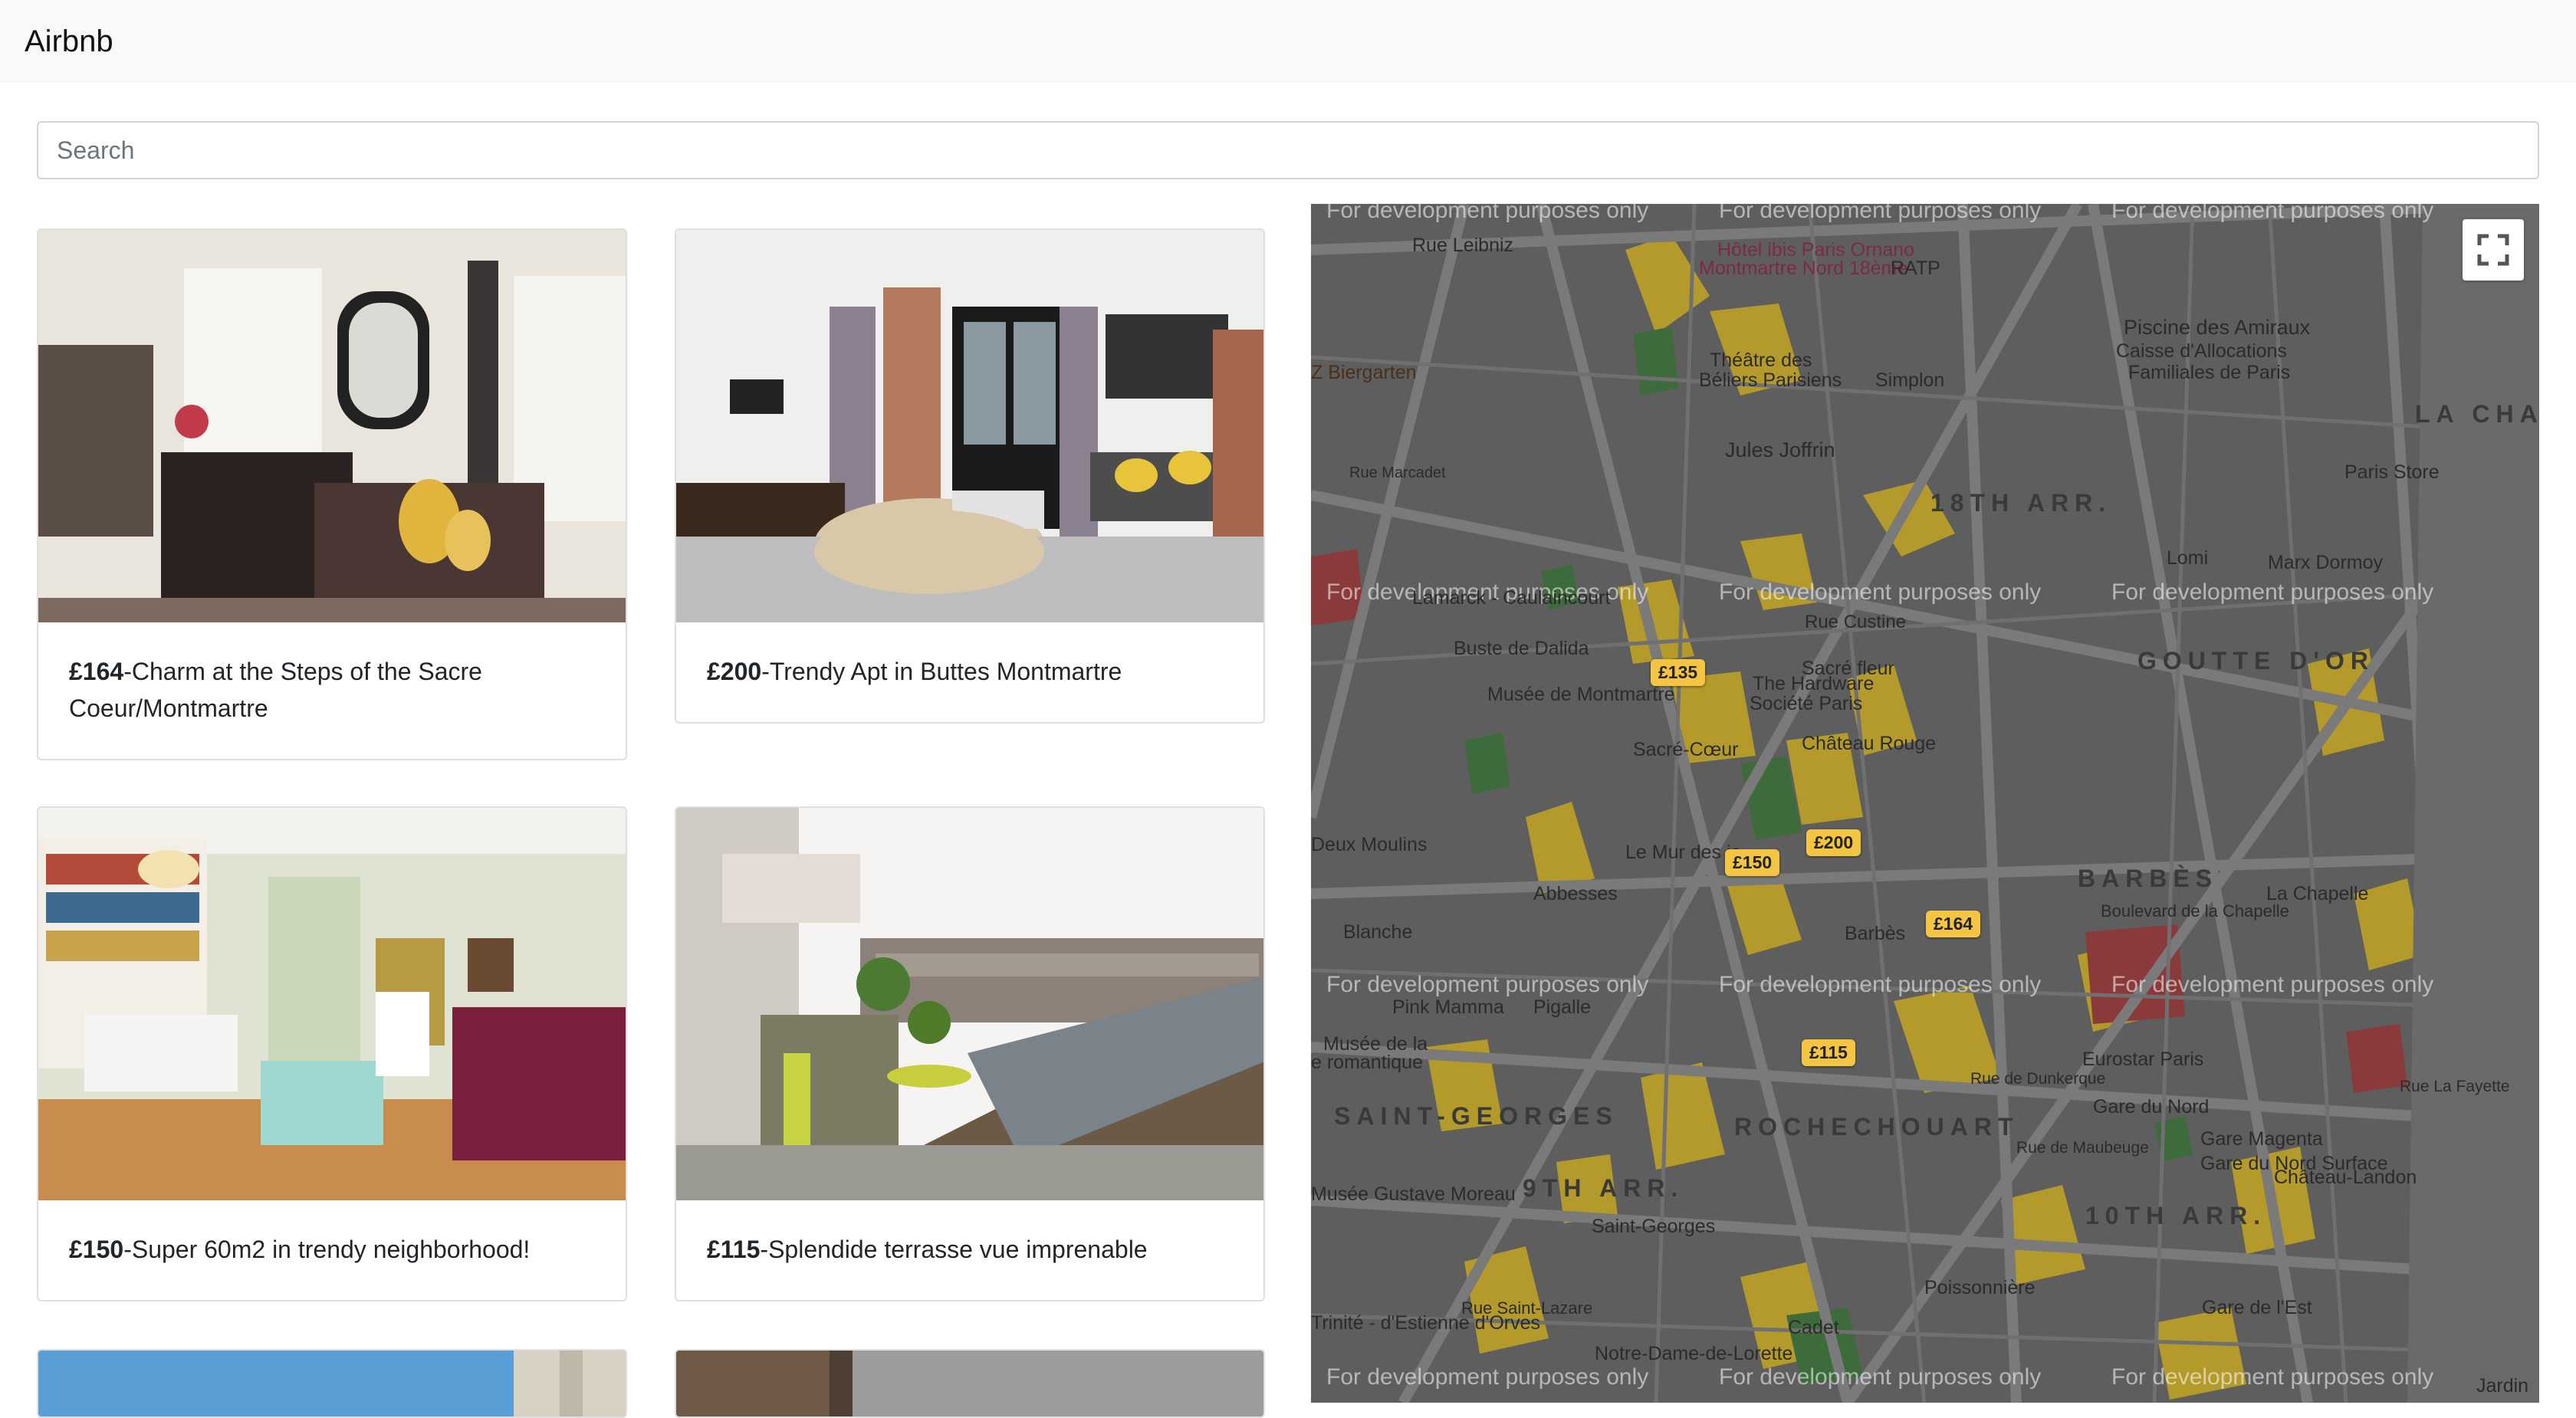  What do you see at coordinates (327, 1249) in the screenshot?
I see `listing-title: -Super 60m2 in trendy neighborhood!` at bounding box center [327, 1249].